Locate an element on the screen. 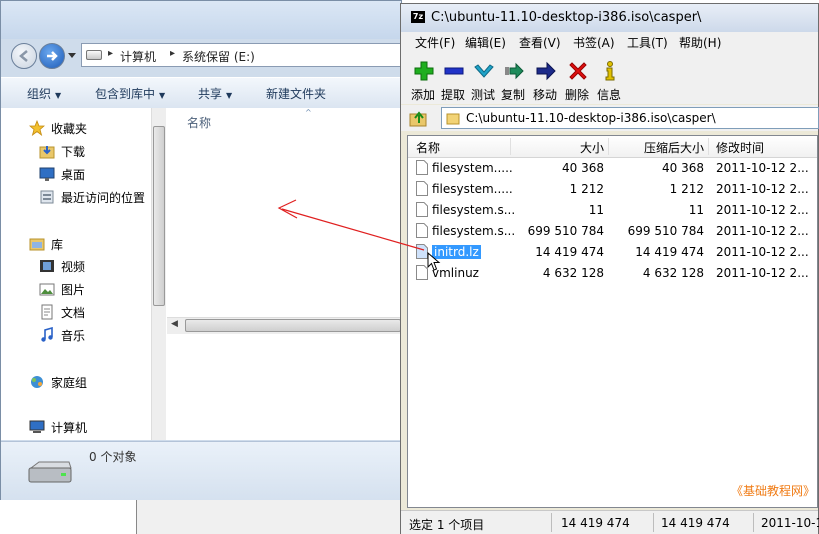 The image size is (819, 534). breadcrumb-drive: 系统保留 (E:) is located at coordinates (218, 56).